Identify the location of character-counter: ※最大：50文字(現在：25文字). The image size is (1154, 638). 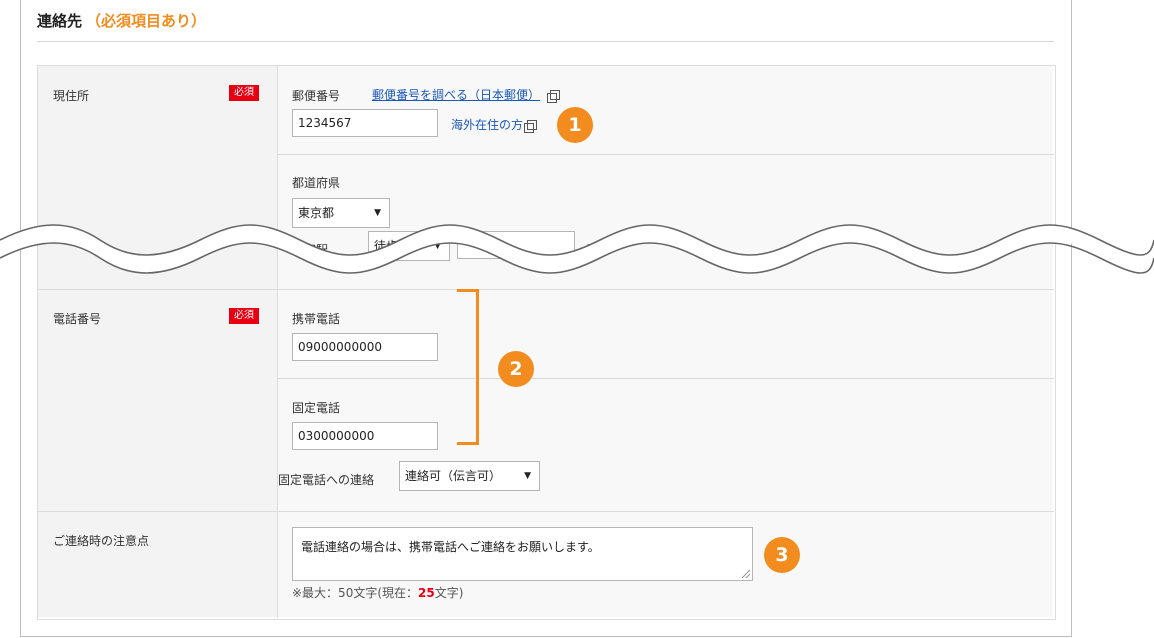
(377, 592).